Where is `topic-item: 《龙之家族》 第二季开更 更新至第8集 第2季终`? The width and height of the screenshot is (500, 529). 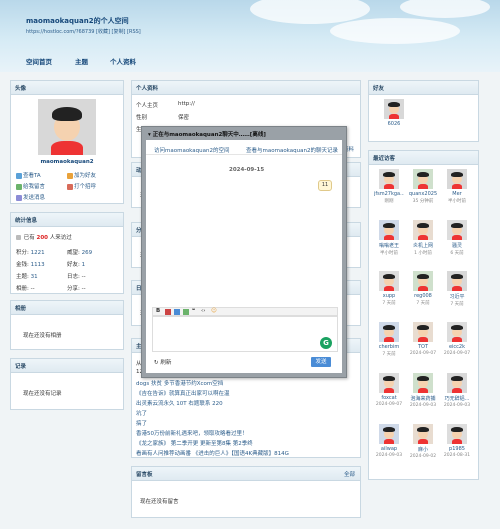 topic-item: 《龙之家族》 第二季开更 更新至第8集 第2季终 is located at coordinates (194, 443).